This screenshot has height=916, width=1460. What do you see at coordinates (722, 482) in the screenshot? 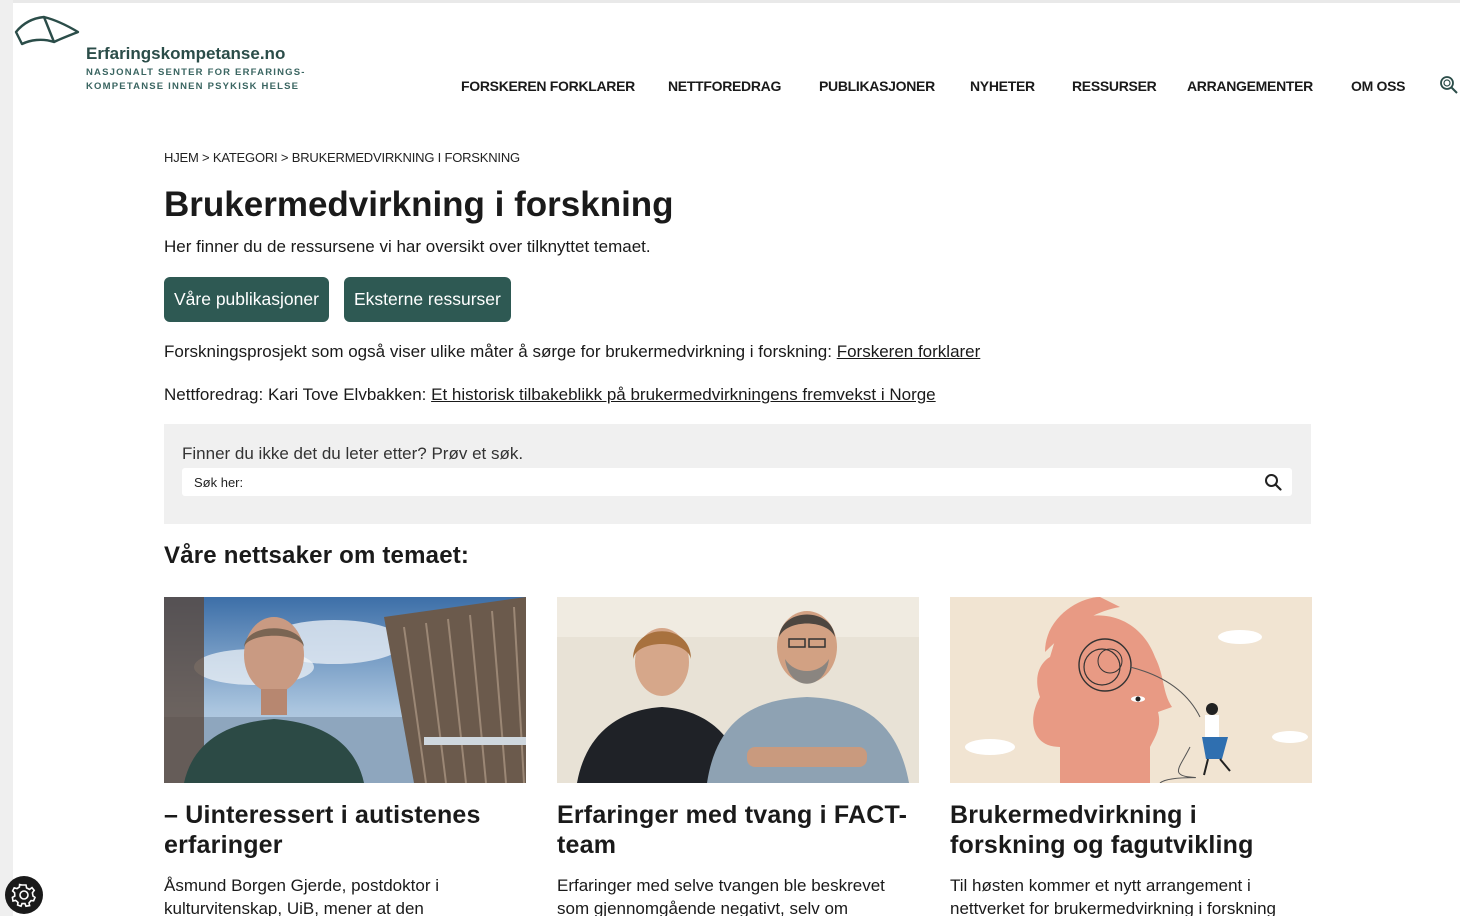
I see `search-input` at bounding box center [722, 482].